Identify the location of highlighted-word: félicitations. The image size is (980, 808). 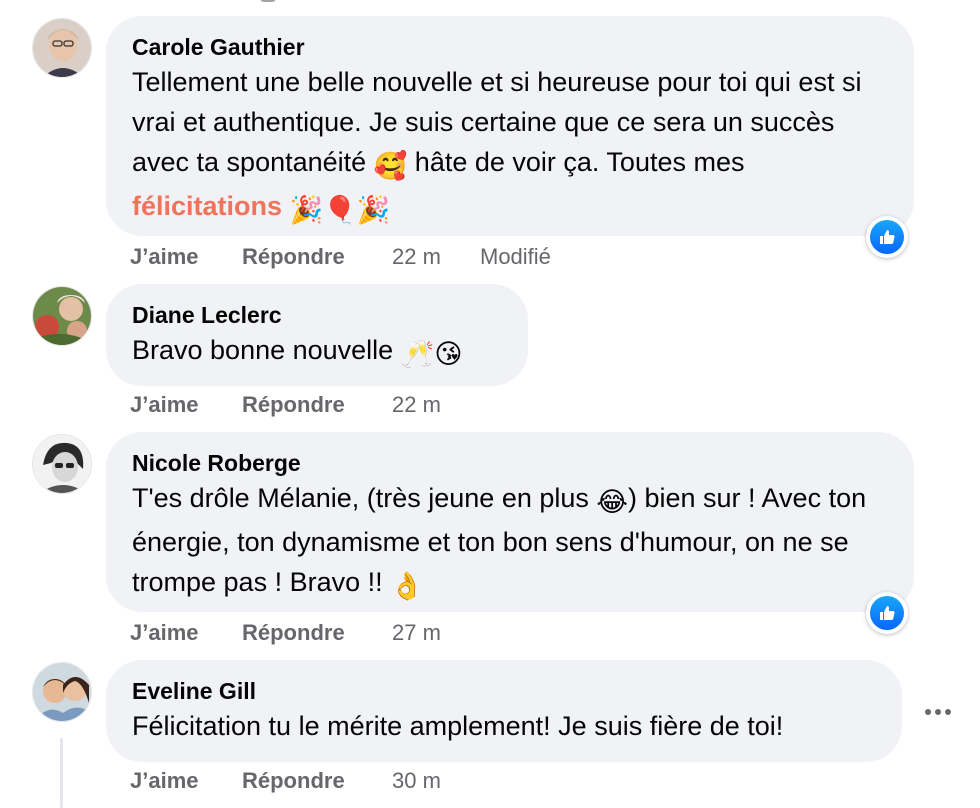
(207, 206).